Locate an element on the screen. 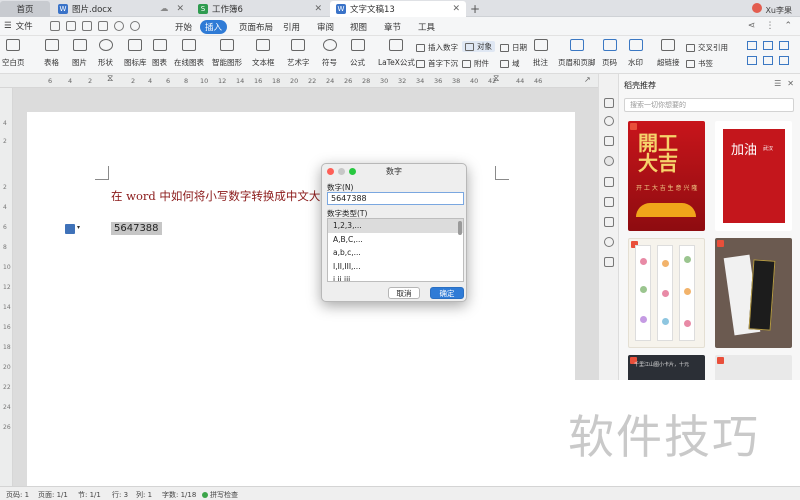  tab-workbook: S 工作簿6 ✕ is located at coordinates (260, 9).